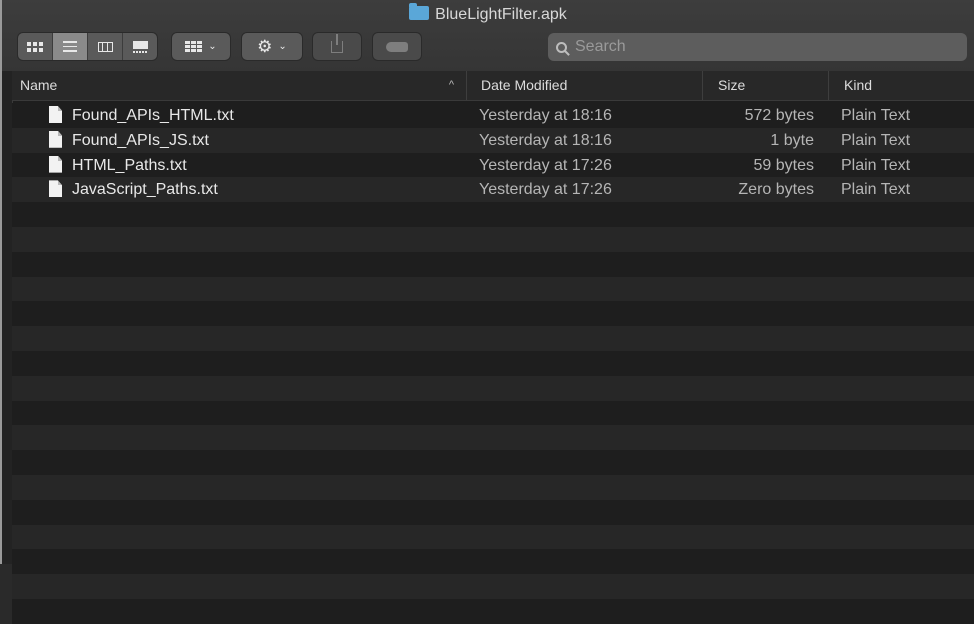 The height and width of the screenshot is (624, 974). I want to click on column-header-name: Name ^, so click(239, 85).